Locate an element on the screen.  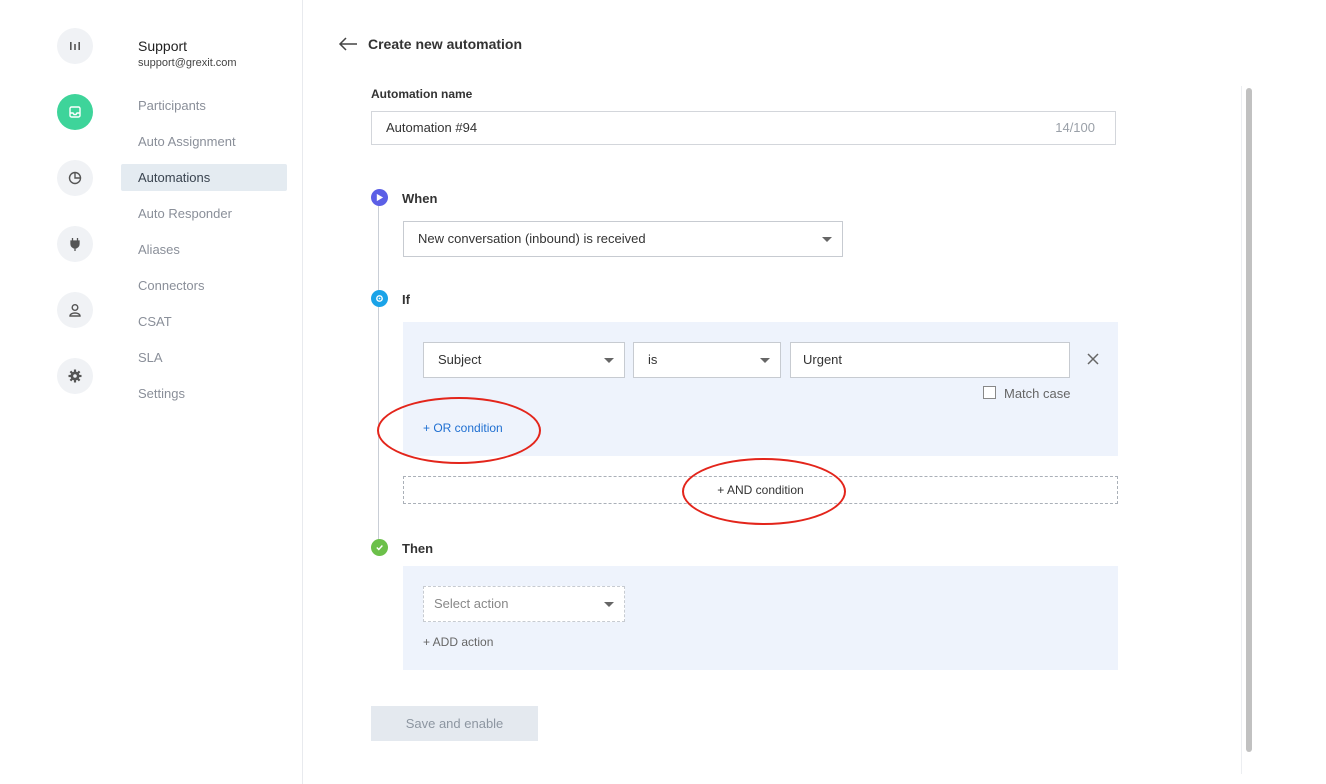
nav-item-automations: Automations is located at coordinates (204, 177).